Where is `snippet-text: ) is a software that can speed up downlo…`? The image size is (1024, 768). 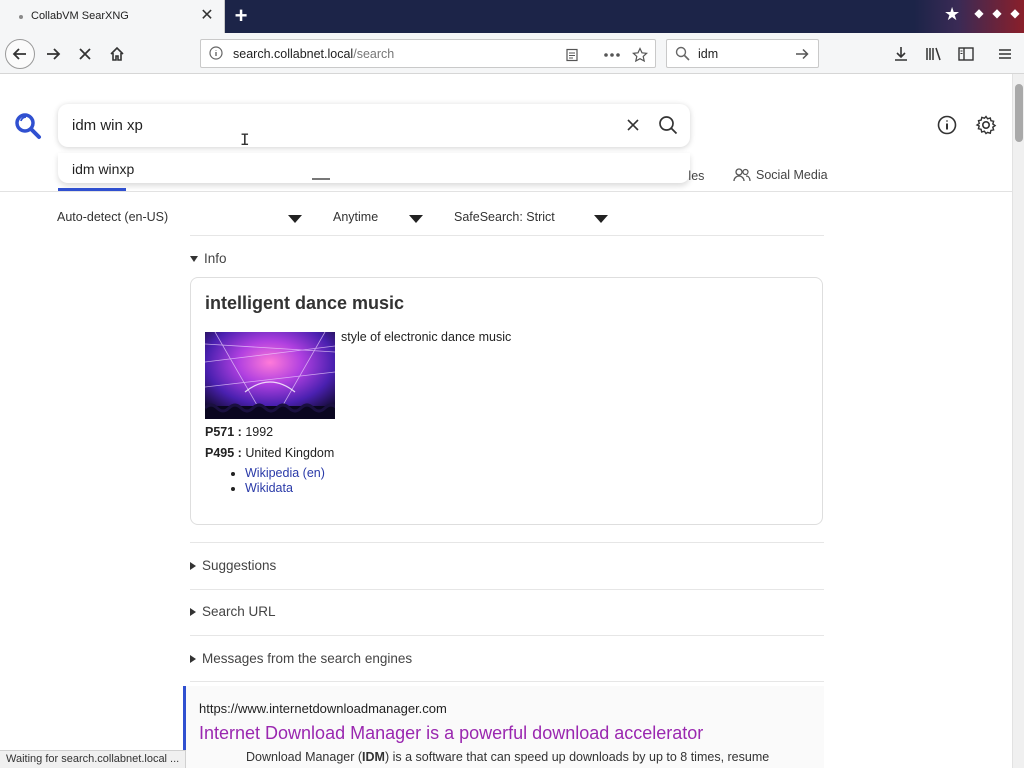
snippet-text: ) is a software that can speed up downlo… is located at coordinates (577, 757).